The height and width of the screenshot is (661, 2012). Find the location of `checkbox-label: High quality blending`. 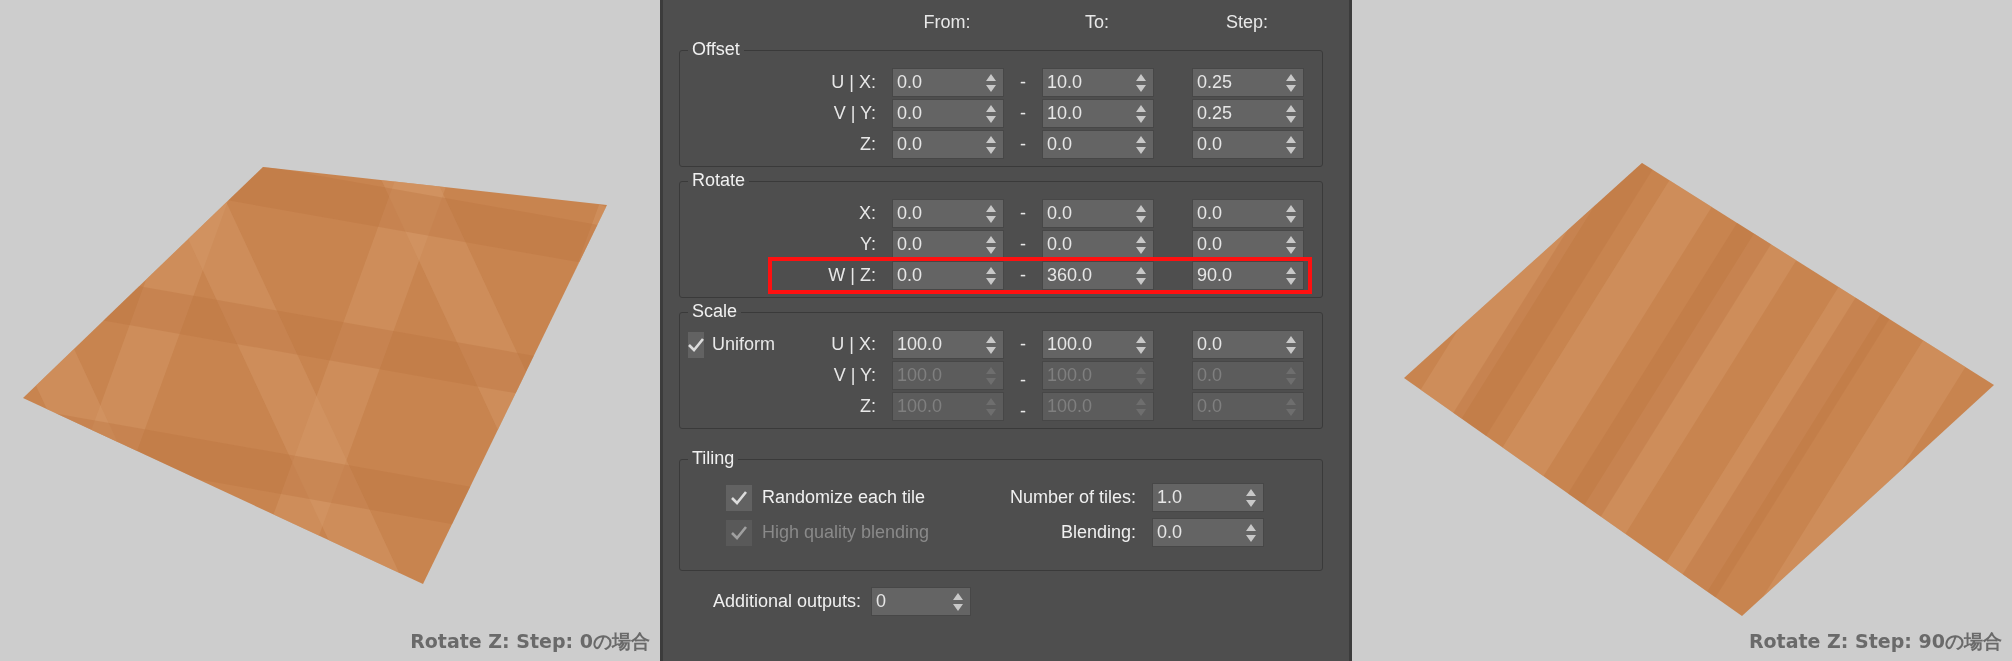

checkbox-label: High quality blending is located at coordinates (846, 532).